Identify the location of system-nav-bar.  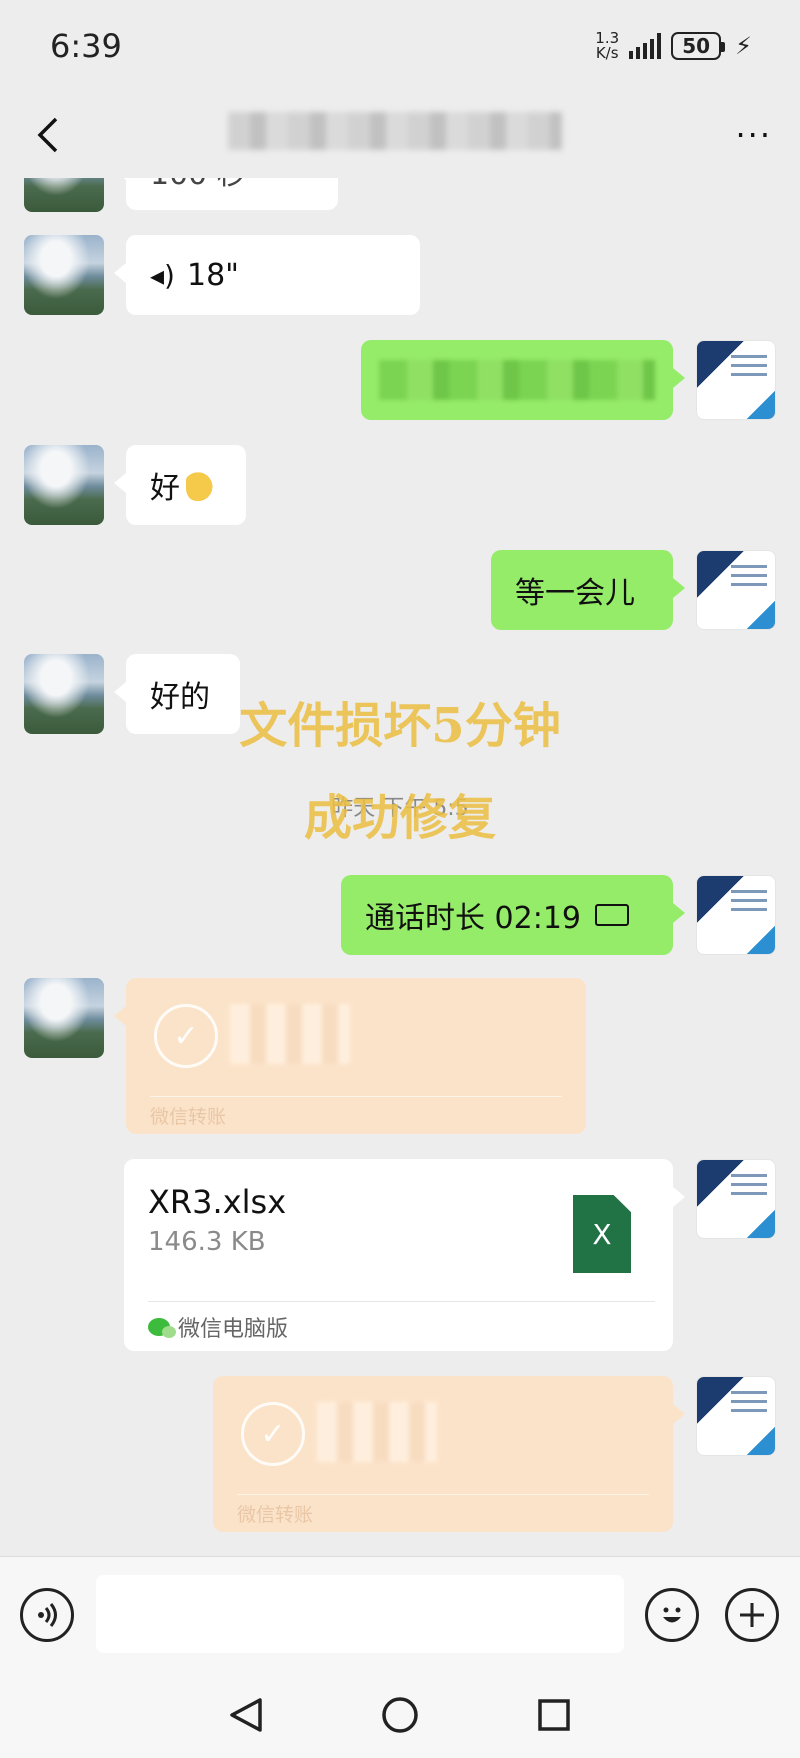
(400, 1715).